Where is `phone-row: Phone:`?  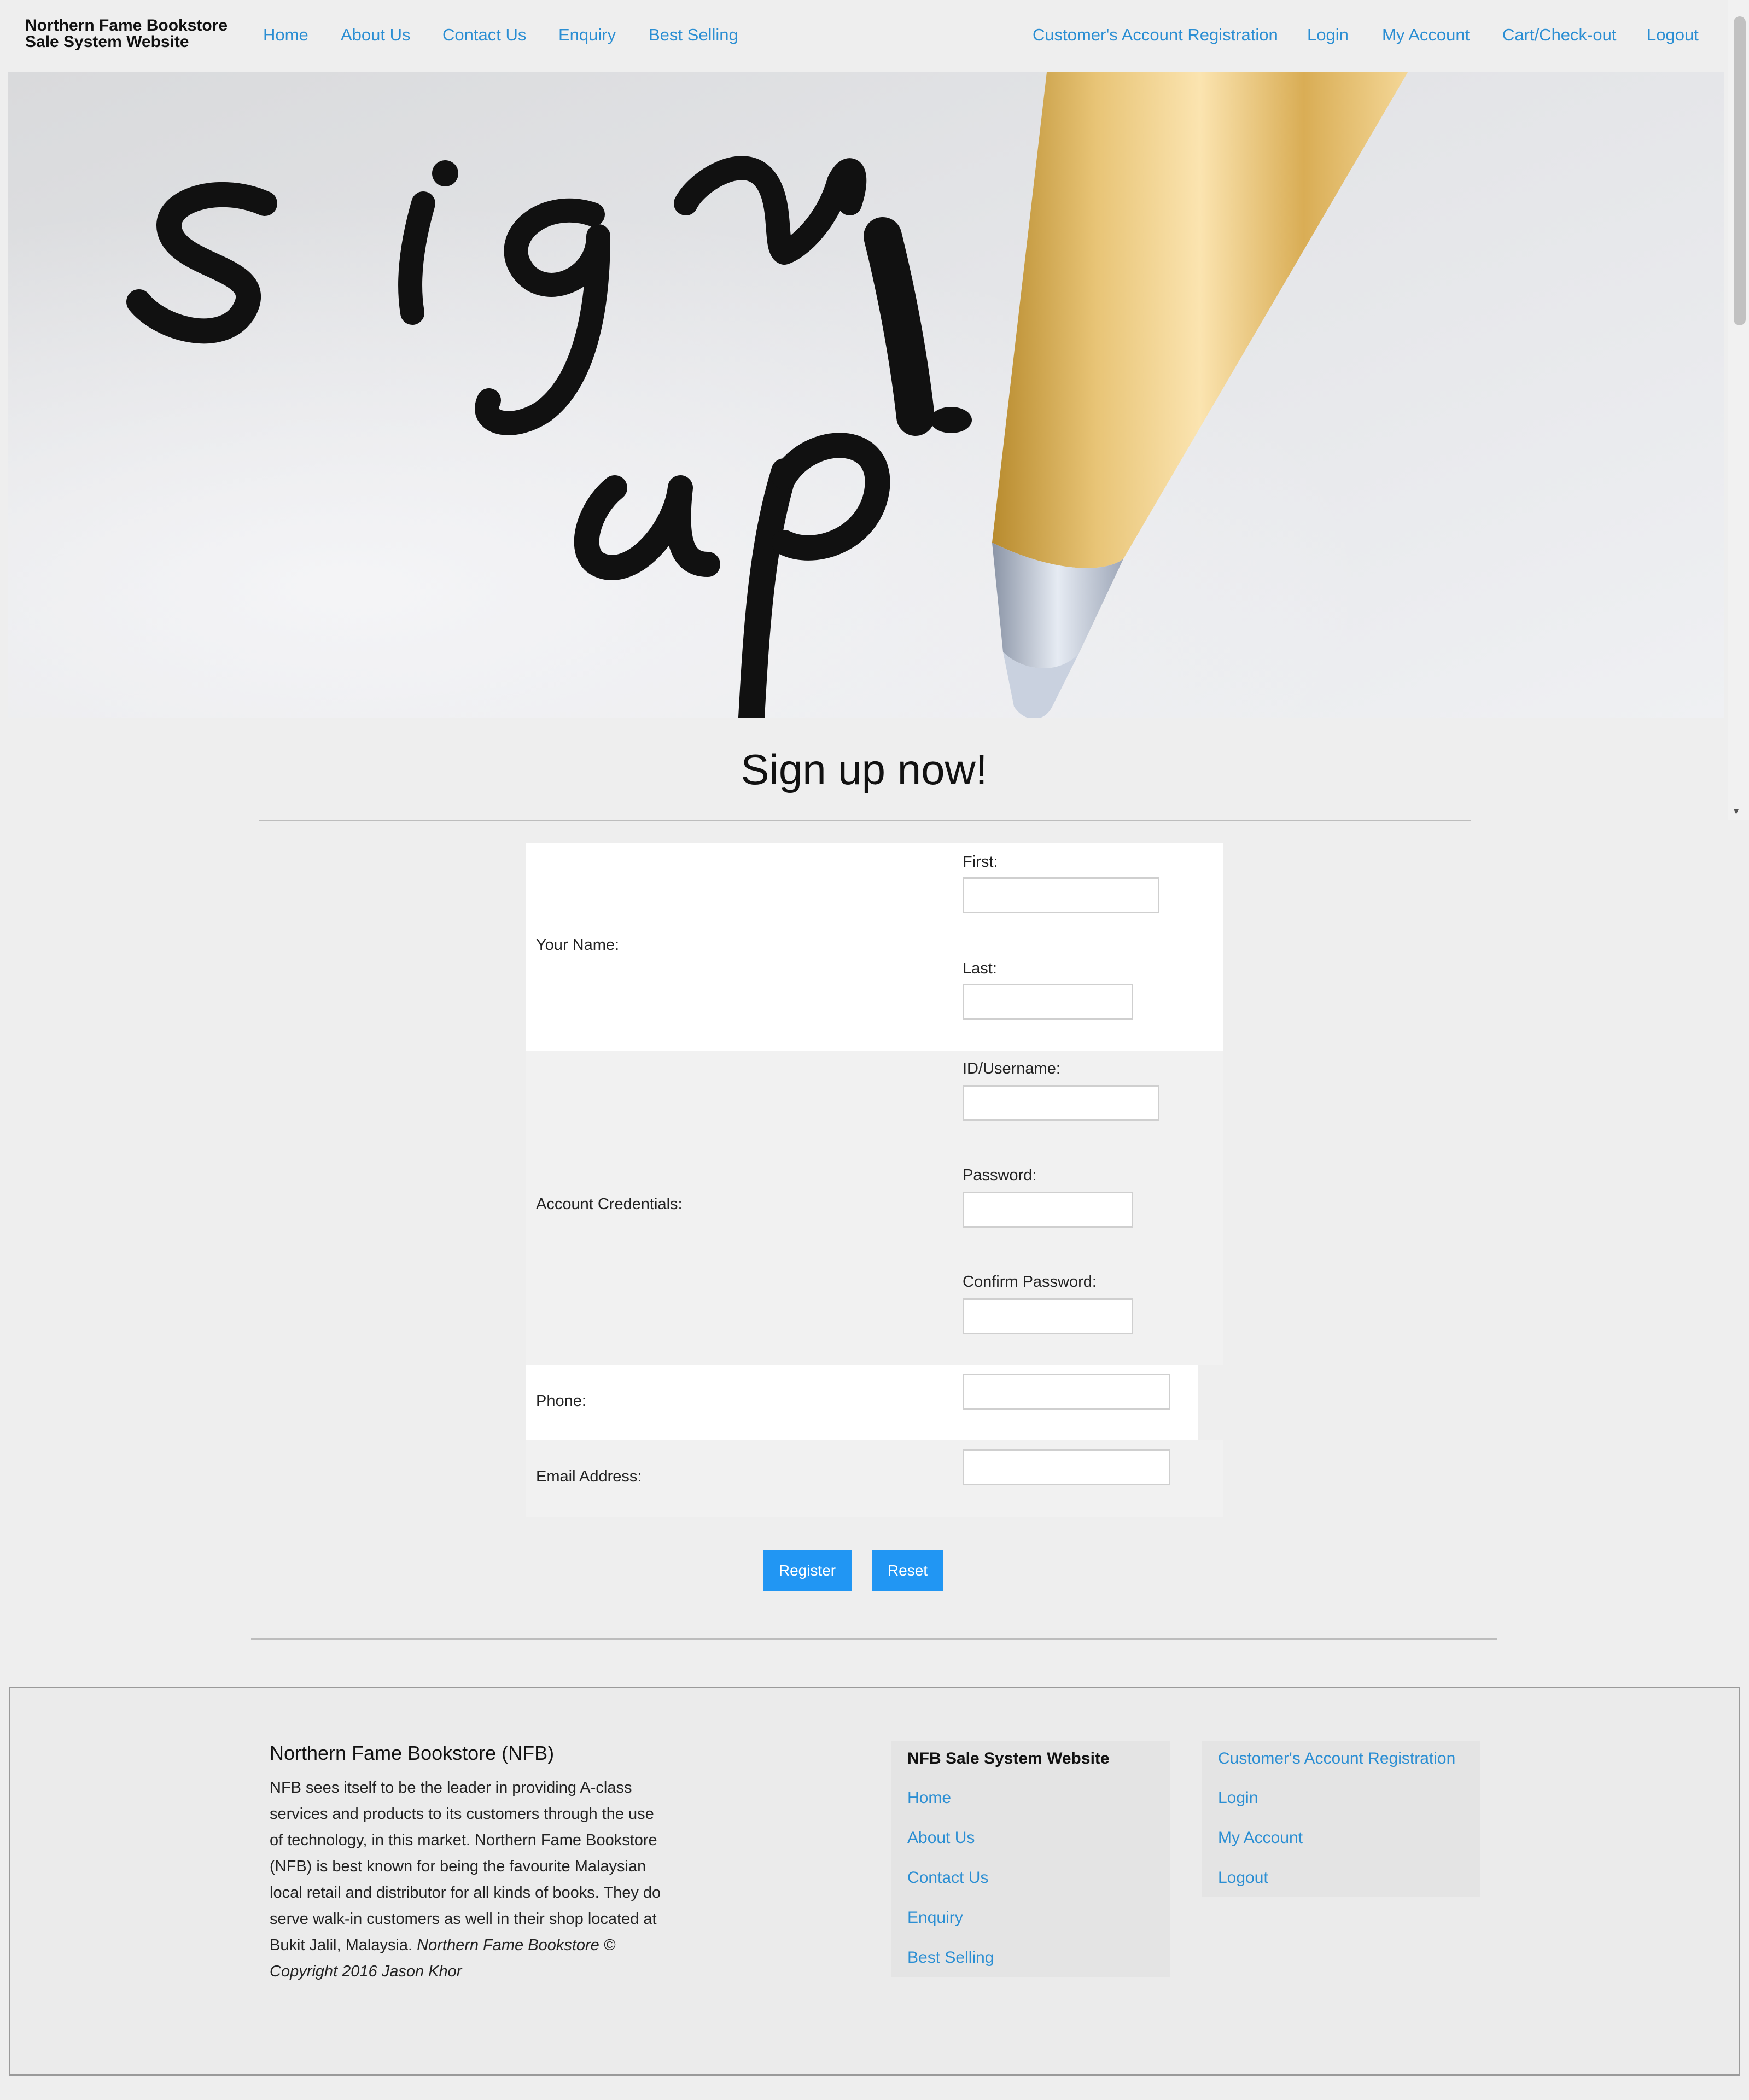
phone-row: Phone: is located at coordinates (862, 1402).